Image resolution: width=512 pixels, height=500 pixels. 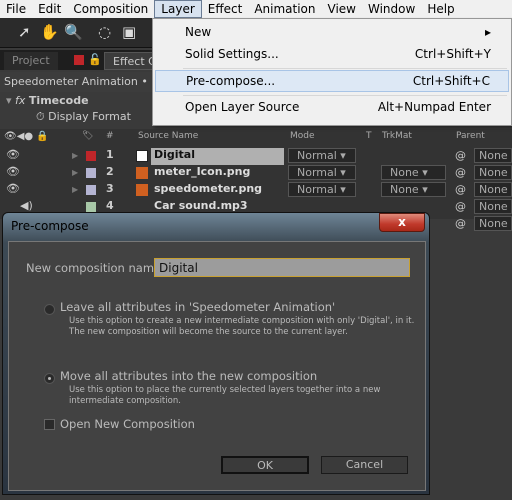 What do you see at coordinates (342, 9) in the screenshot?
I see `menu-view: View` at bounding box center [342, 9].